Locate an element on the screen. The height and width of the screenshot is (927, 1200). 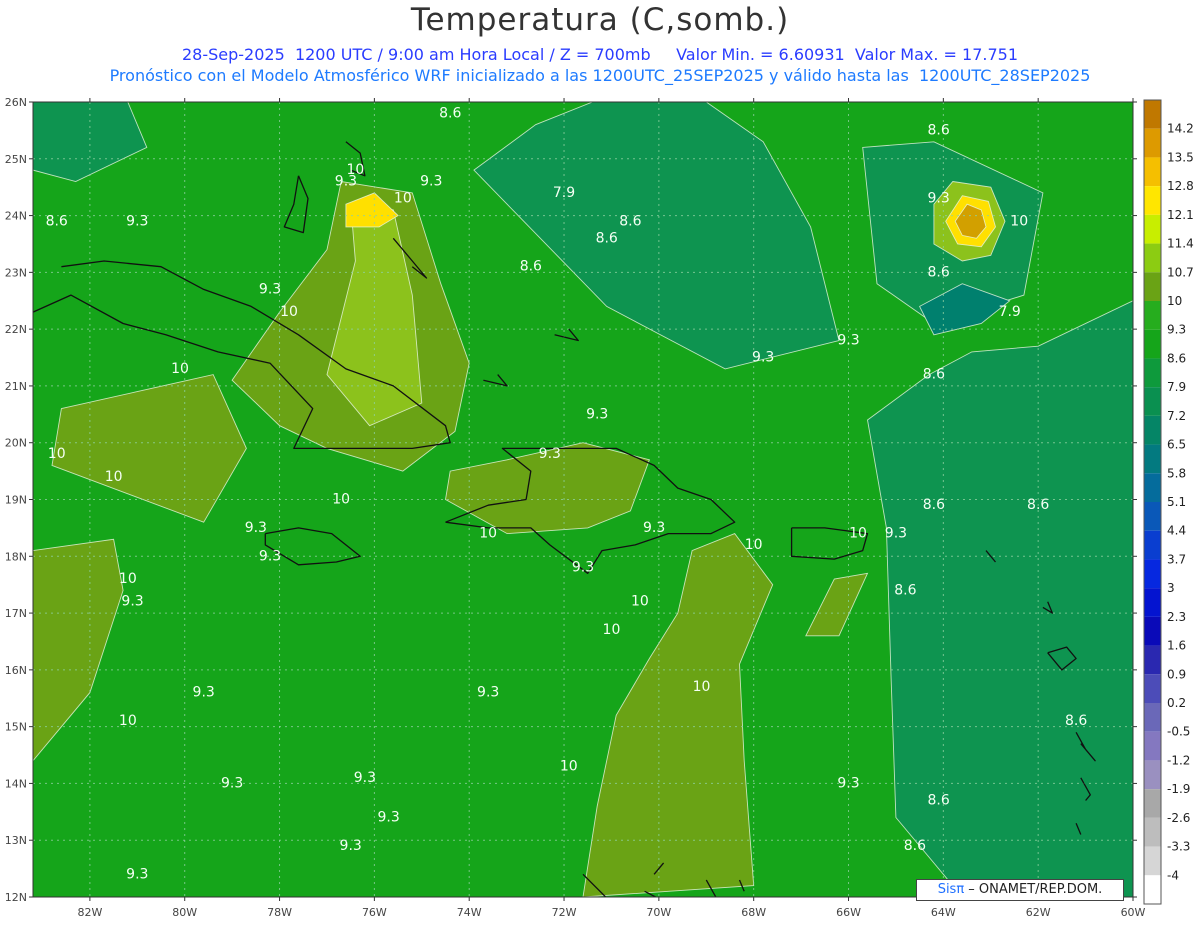
y-tick-label: 15N is located at coordinates (16, 727).